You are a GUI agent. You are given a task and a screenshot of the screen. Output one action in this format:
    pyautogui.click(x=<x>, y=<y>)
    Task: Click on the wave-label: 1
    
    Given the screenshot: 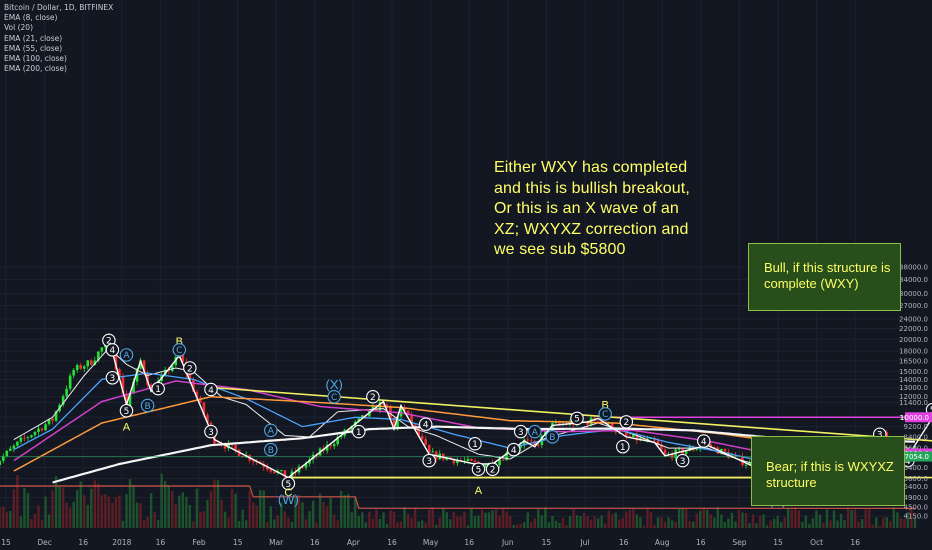 What is the action you would take?
    pyautogui.click(x=623, y=446)
    